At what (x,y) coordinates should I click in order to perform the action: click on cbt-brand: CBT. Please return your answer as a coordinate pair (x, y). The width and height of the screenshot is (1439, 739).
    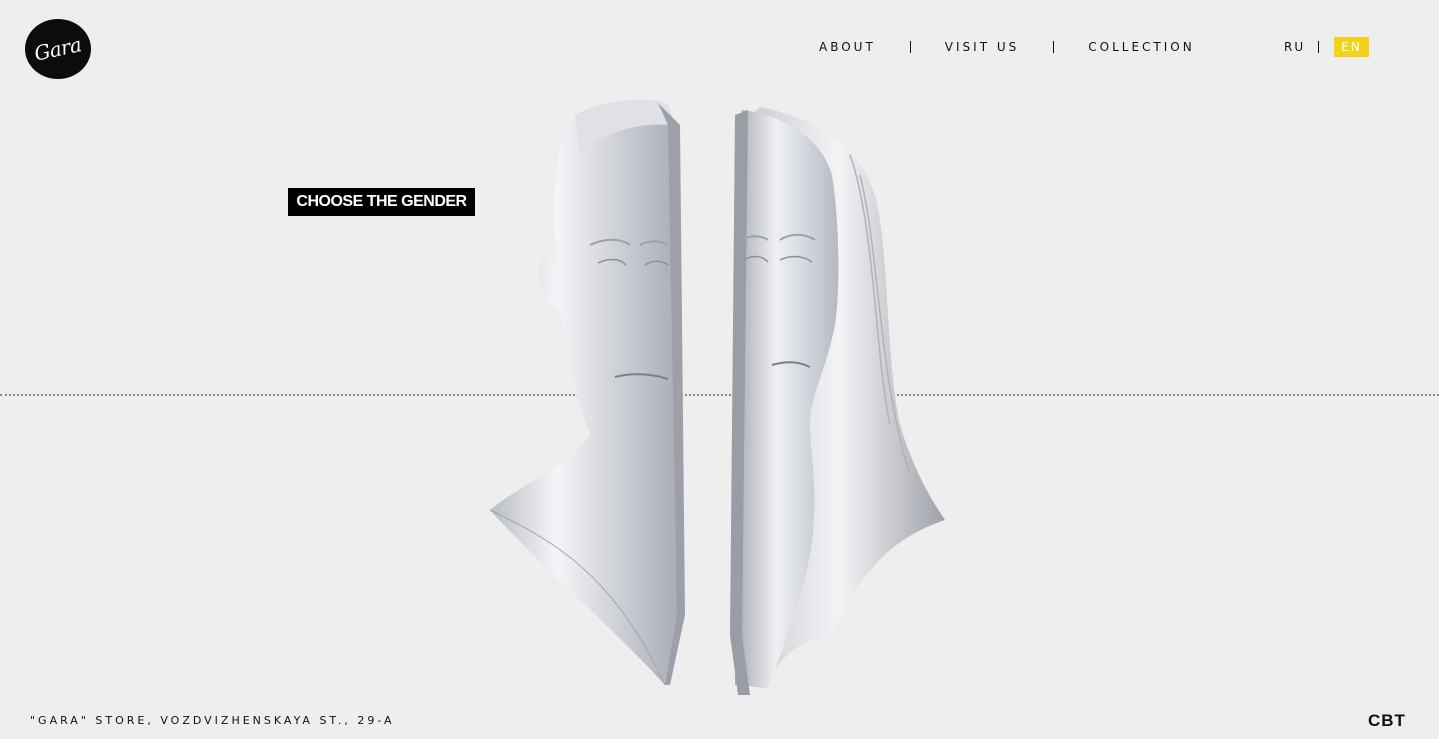
    Looking at the image, I should click on (1387, 721).